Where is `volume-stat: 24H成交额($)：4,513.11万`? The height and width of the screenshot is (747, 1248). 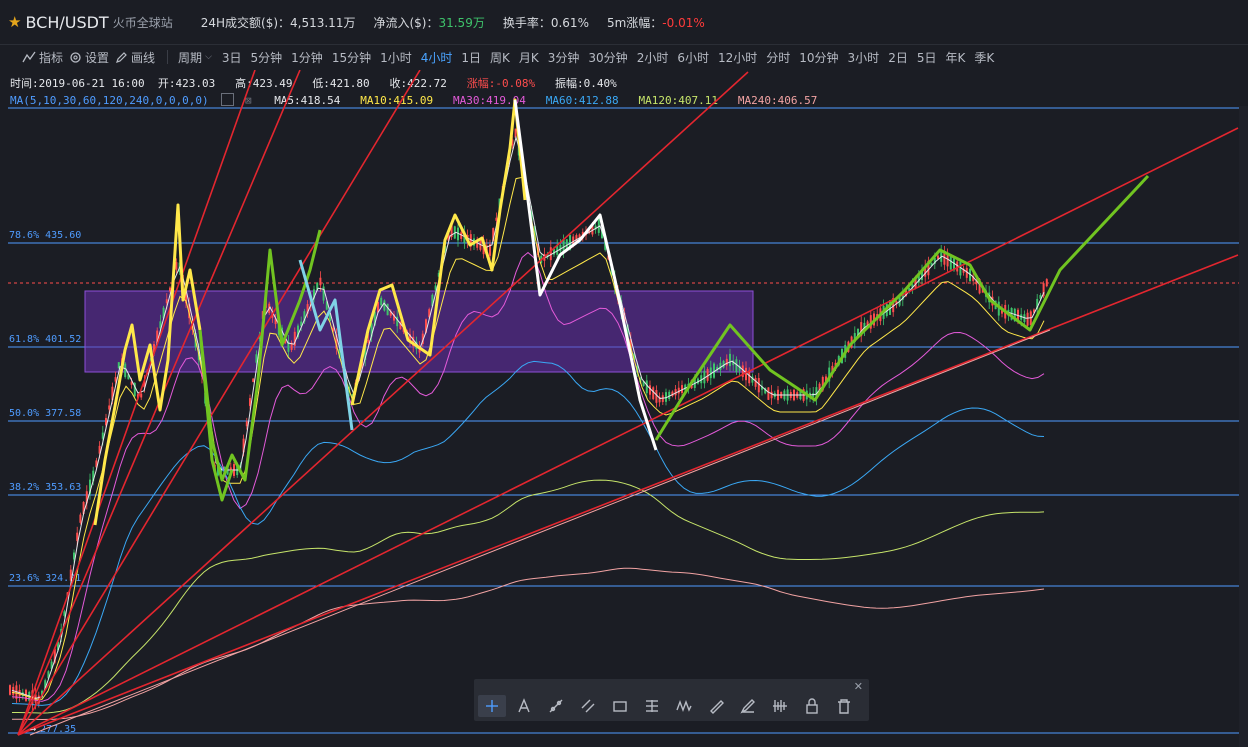
volume-stat: 24H成交额($)：4,513.11万 is located at coordinates (278, 22).